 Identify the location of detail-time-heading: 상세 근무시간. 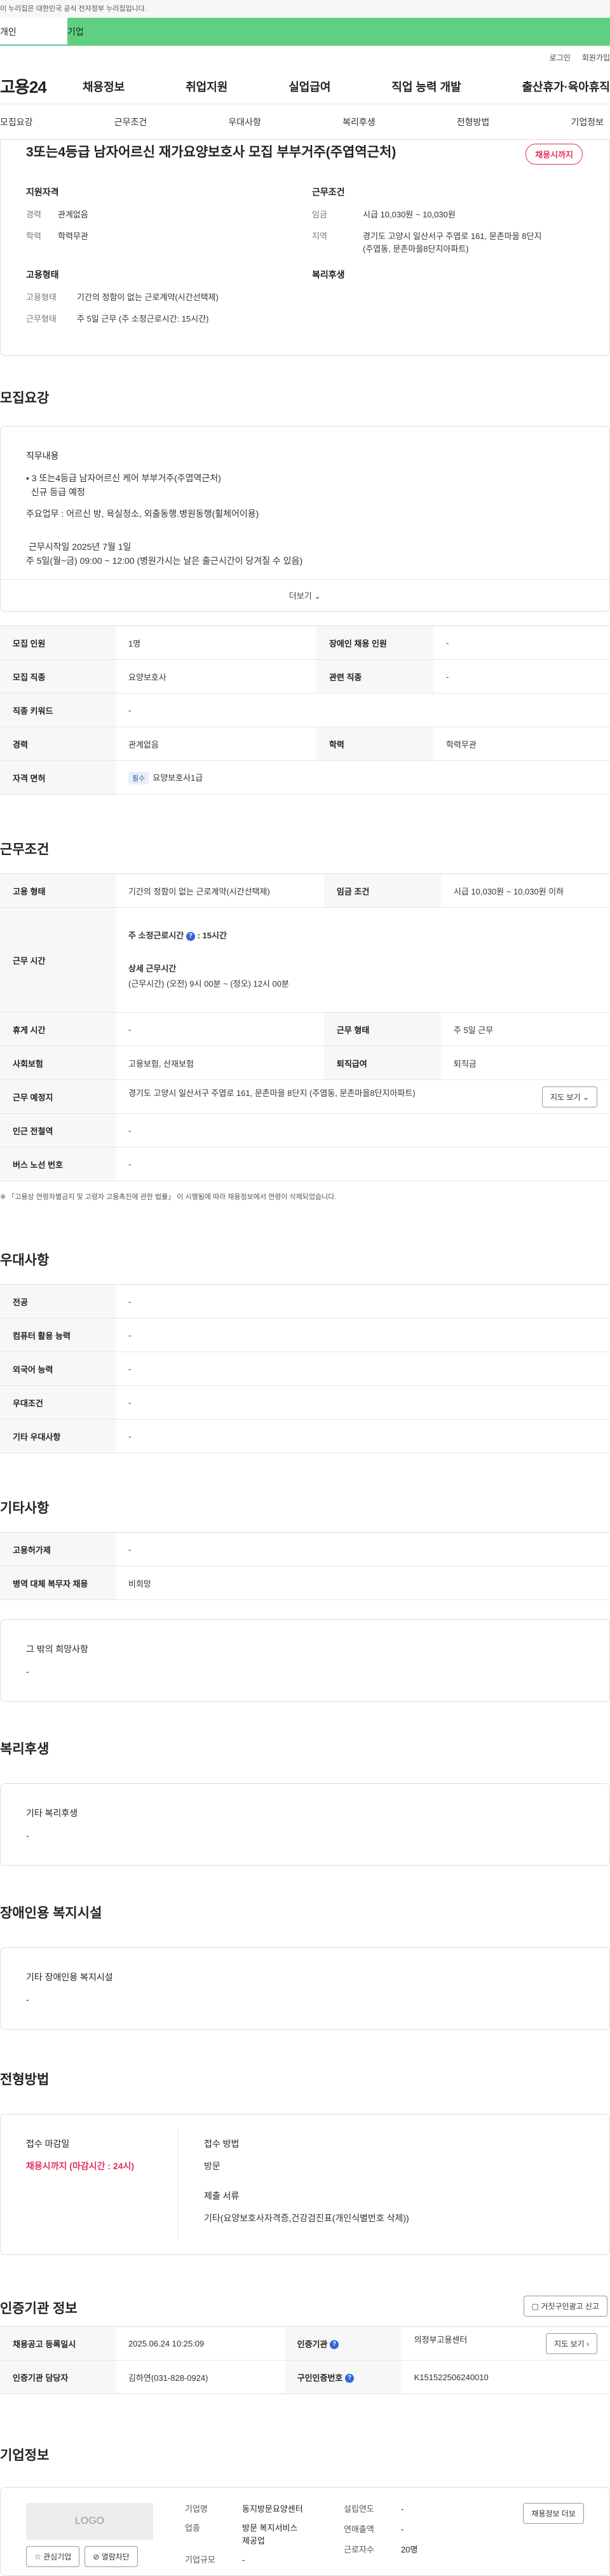
(152, 968).